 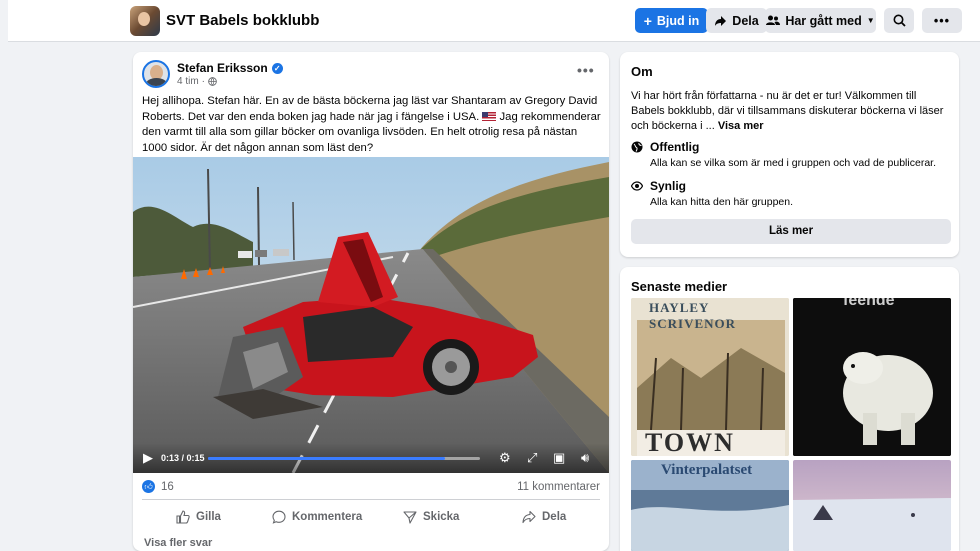 I want to click on search-icon, so click(x=899, y=20).